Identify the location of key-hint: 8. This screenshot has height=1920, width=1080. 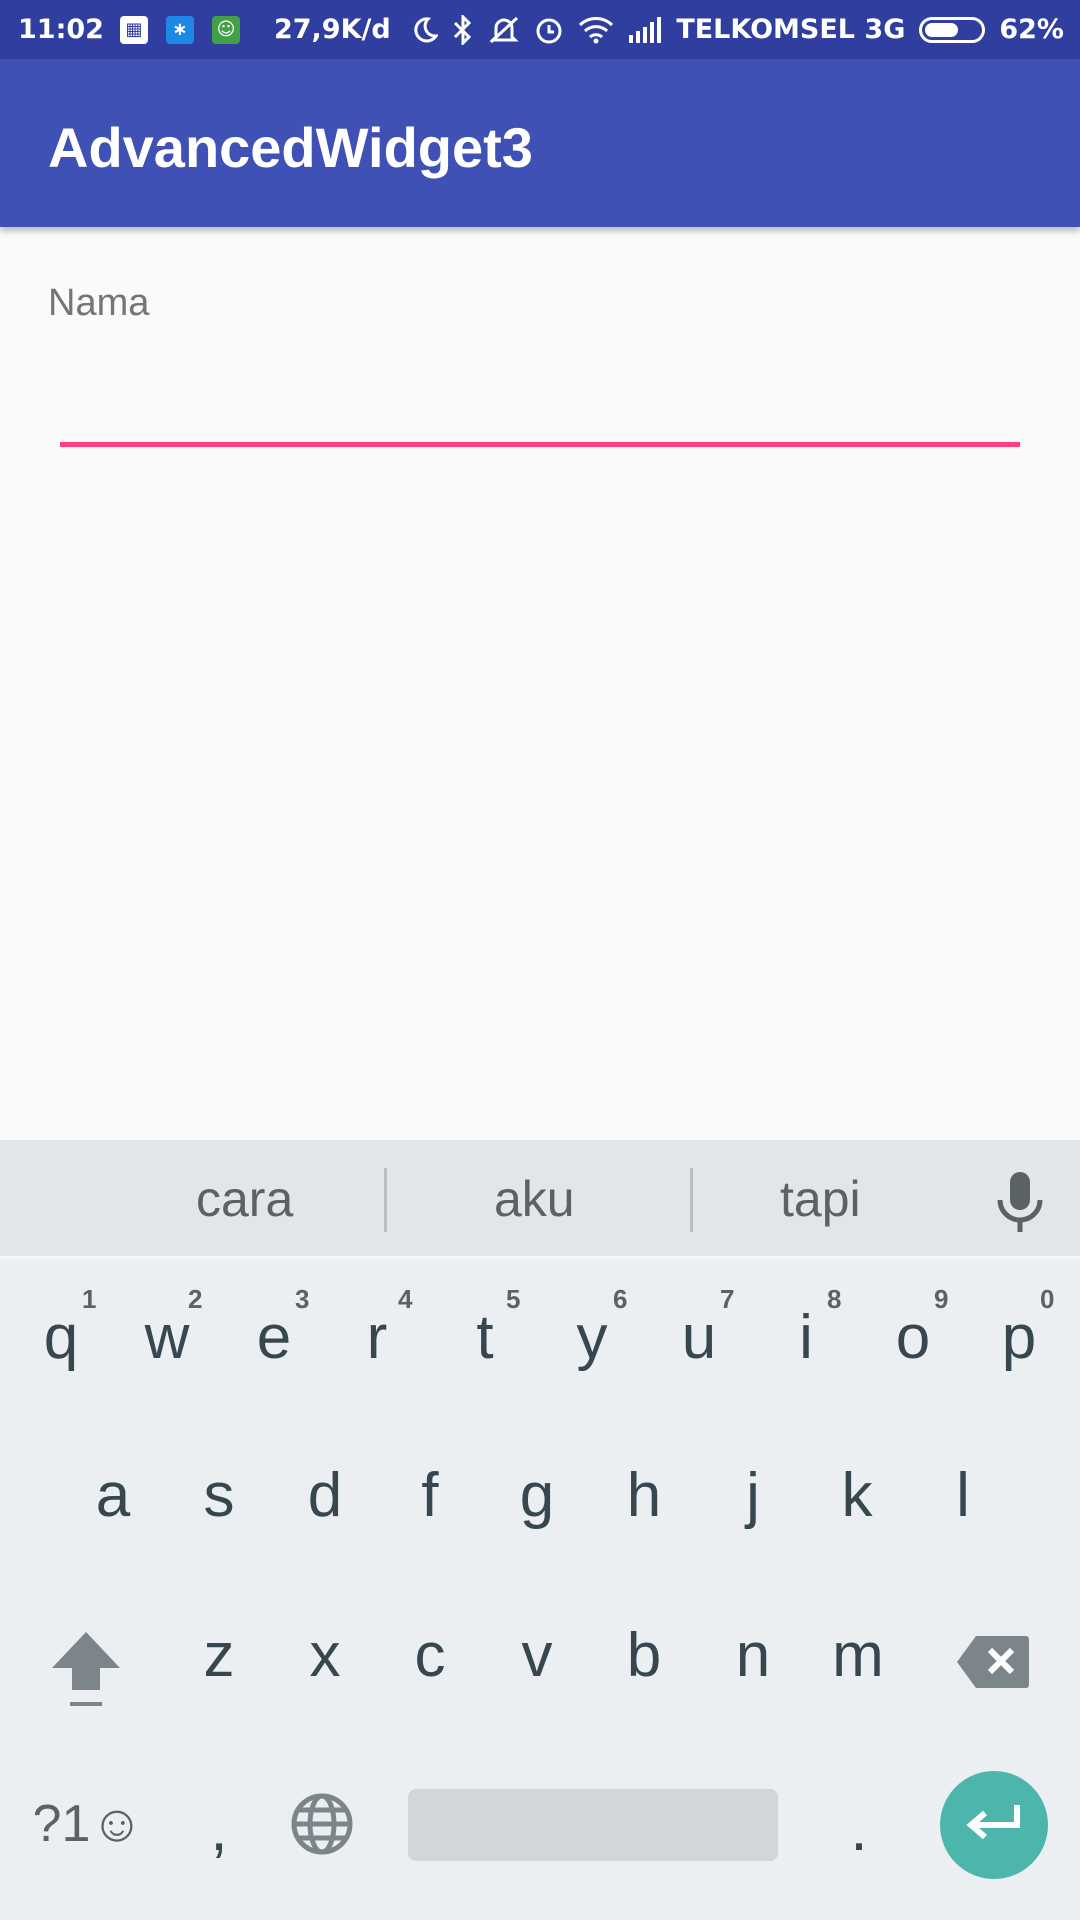
(834, 1299).